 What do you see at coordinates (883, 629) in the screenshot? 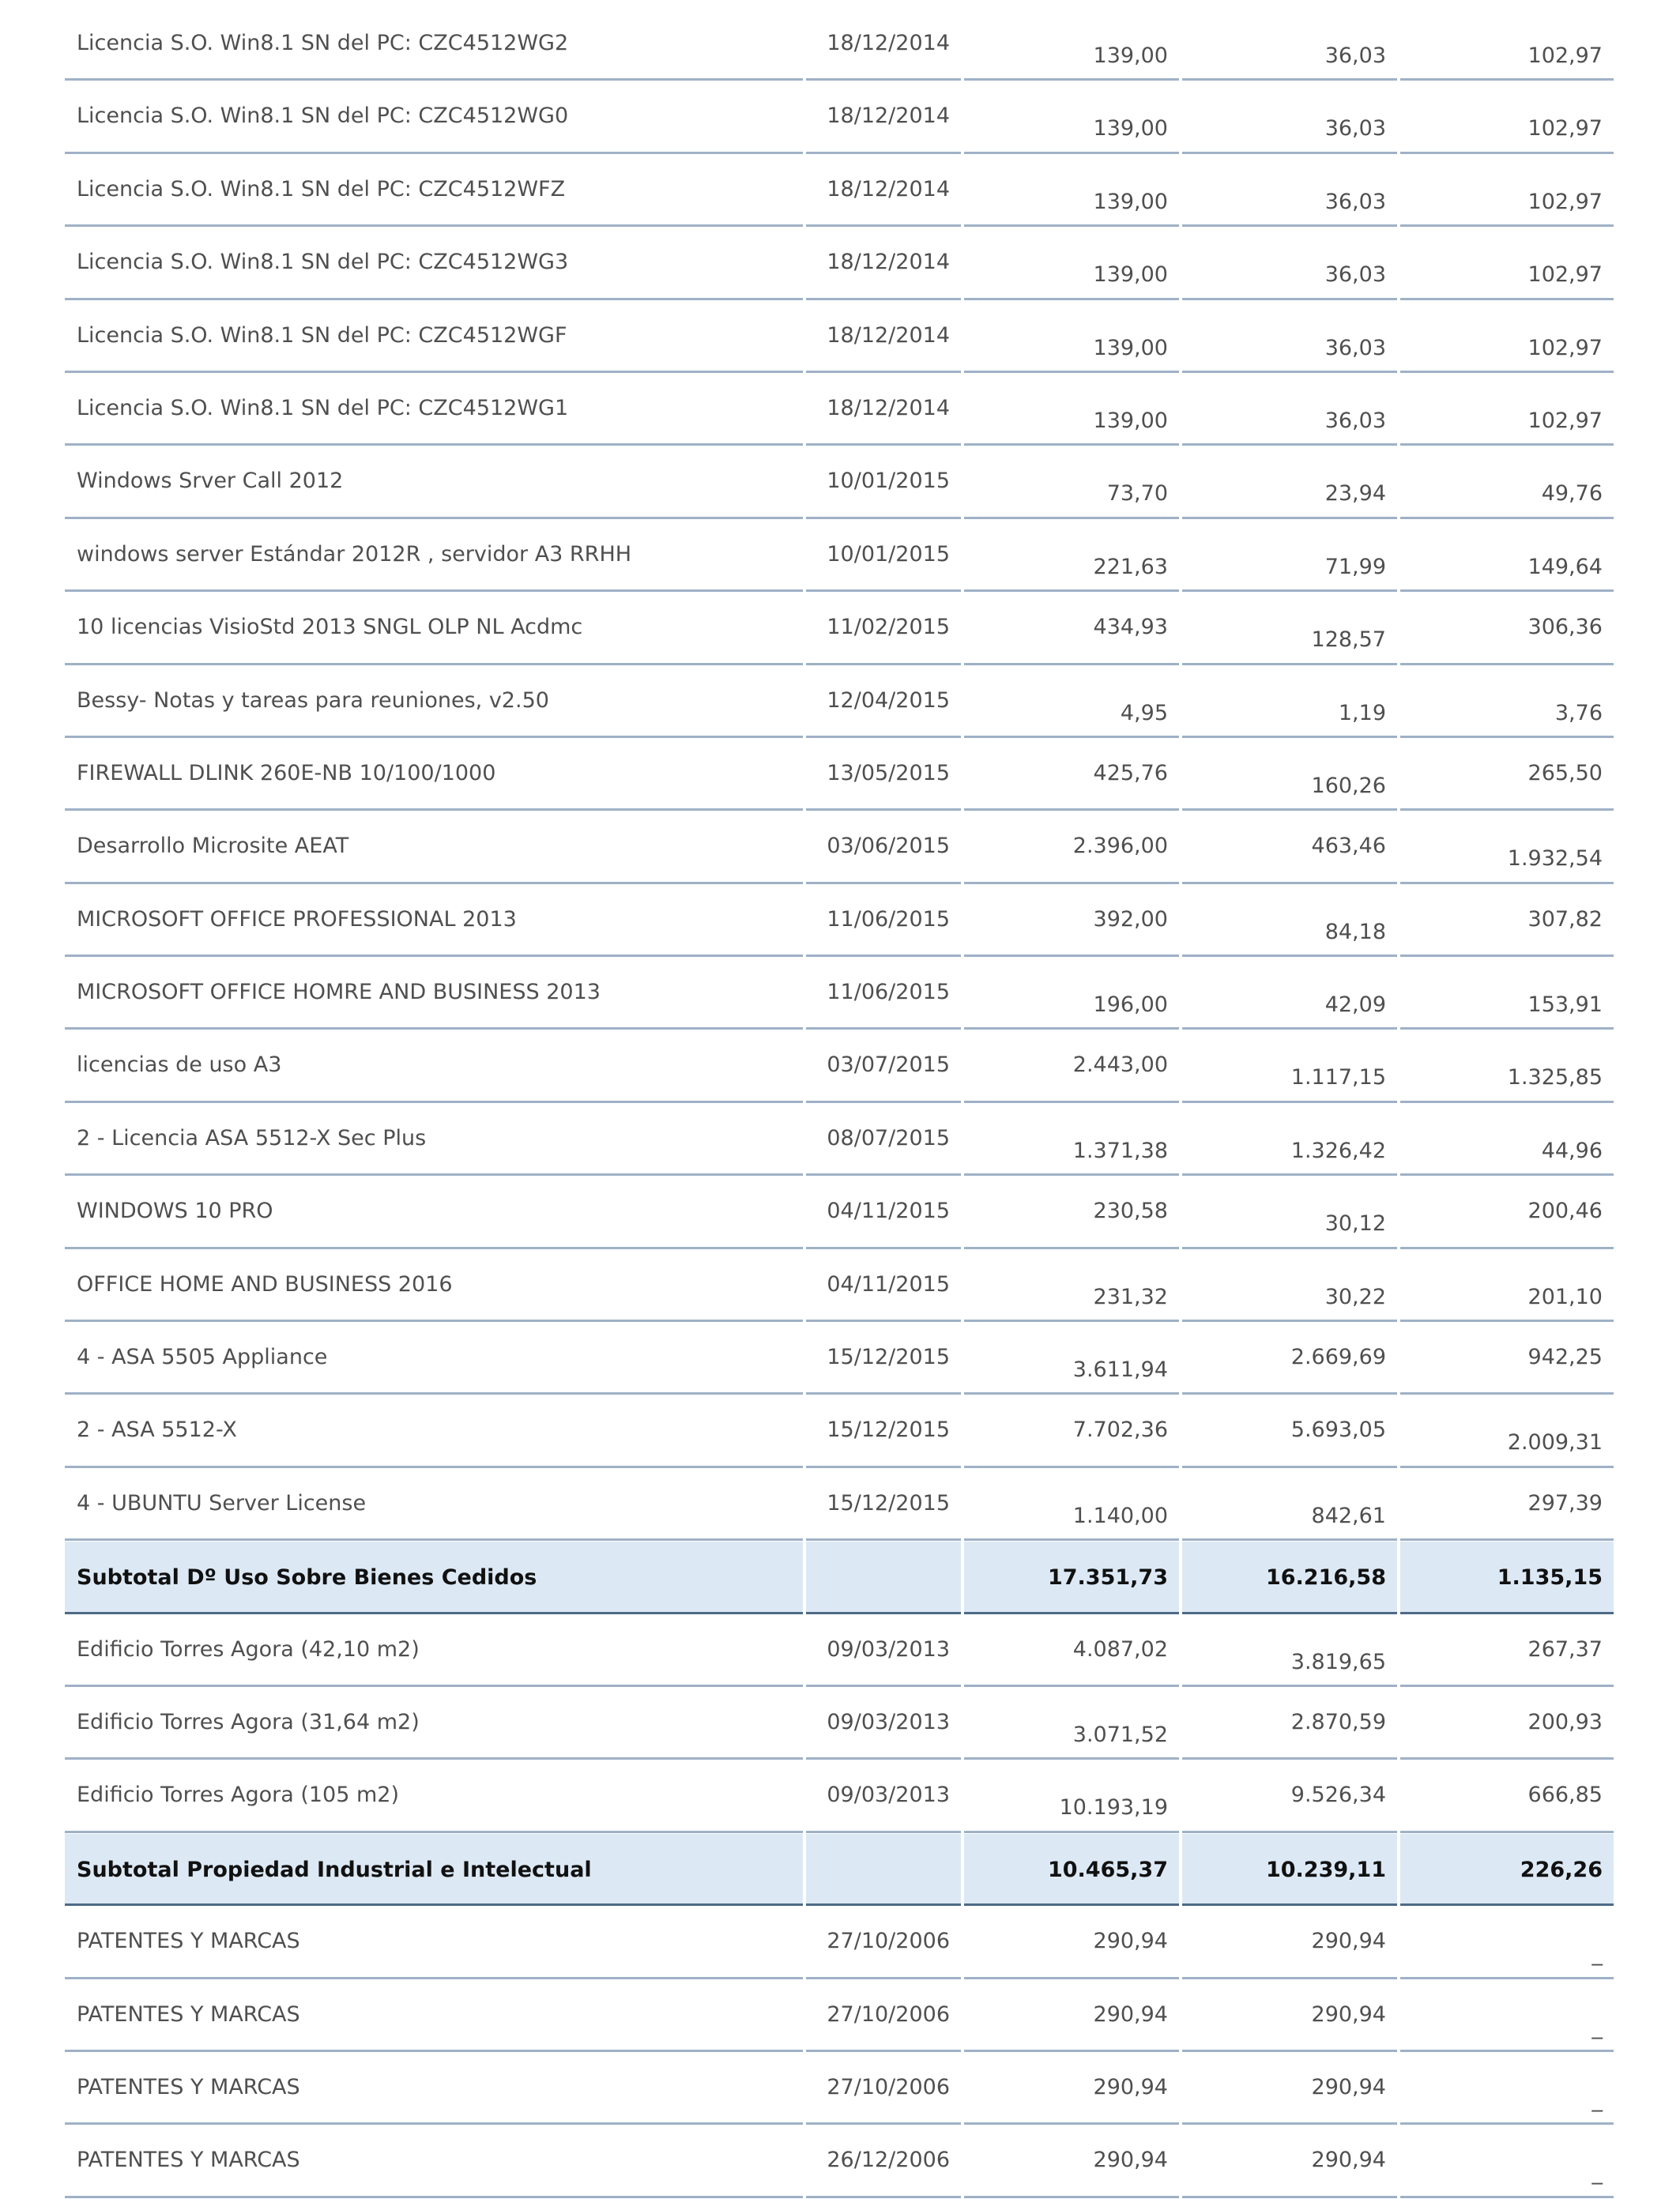
I see `date-cell: 11/02/2015` at bounding box center [883, 629].